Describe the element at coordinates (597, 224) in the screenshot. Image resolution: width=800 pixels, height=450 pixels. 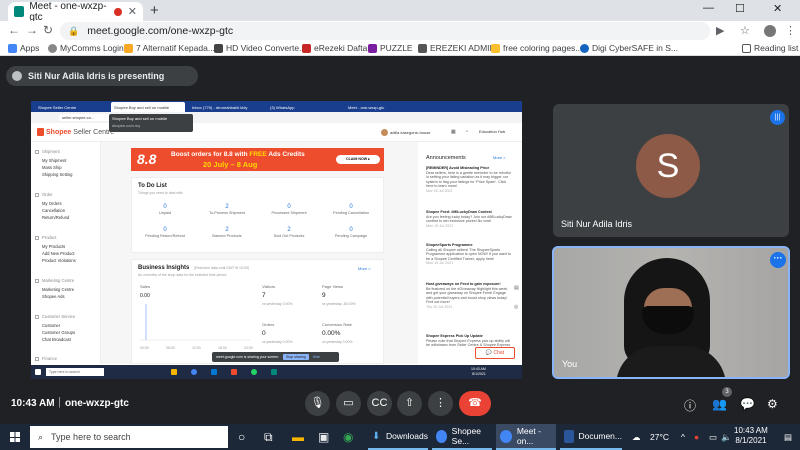
I see `participant-name: Siti Nur Adila Idris` at that location.